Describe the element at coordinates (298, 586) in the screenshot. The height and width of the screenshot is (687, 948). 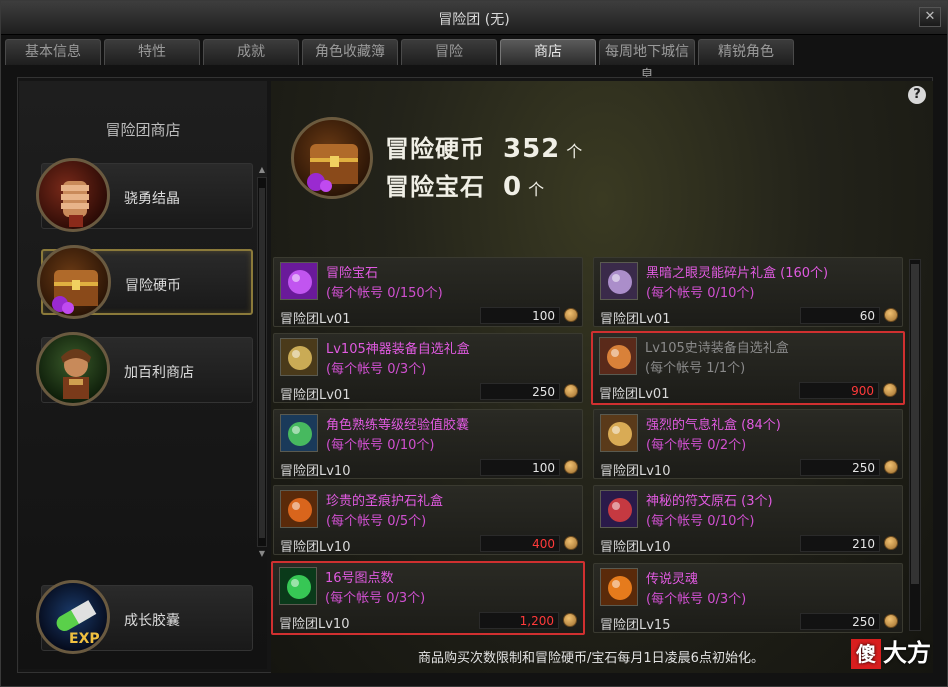
I see `green-potion-icon` at that location.